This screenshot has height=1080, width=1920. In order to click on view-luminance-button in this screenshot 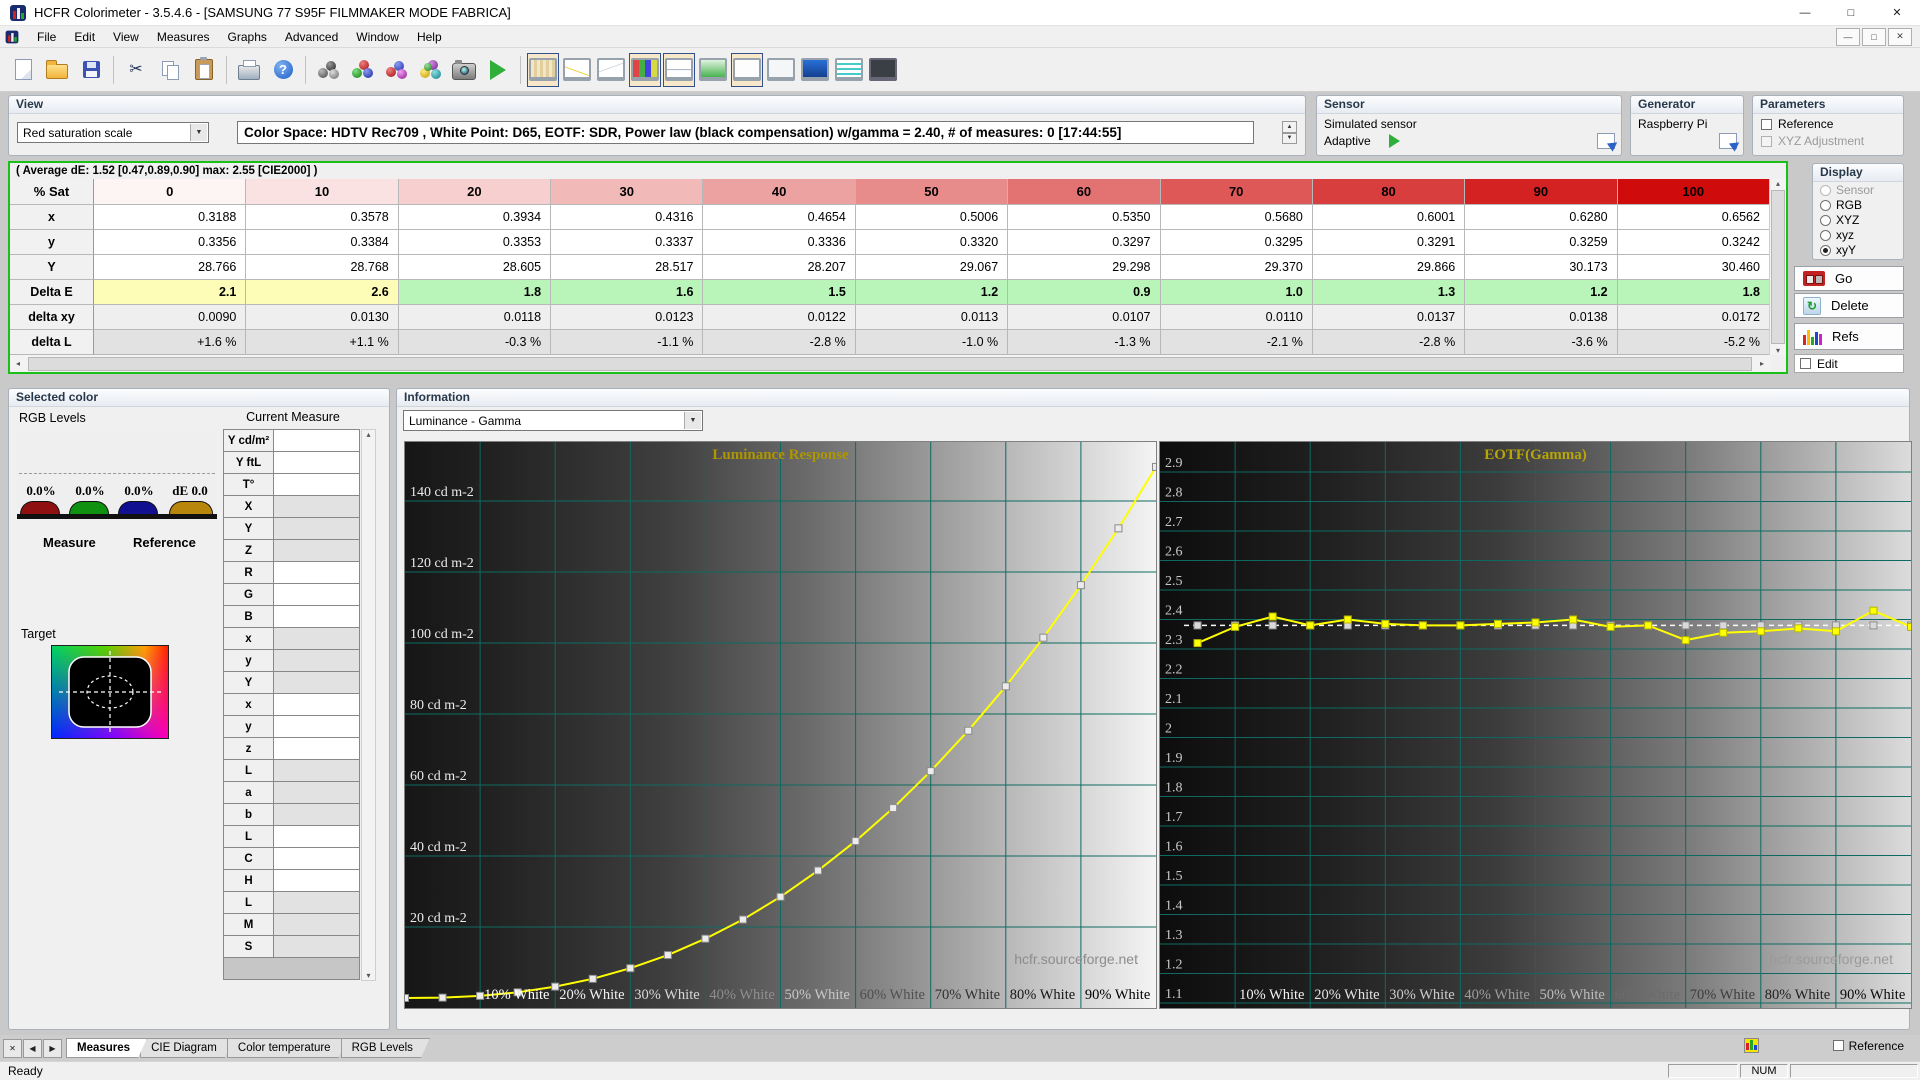, I will do `click(679, 69)`.